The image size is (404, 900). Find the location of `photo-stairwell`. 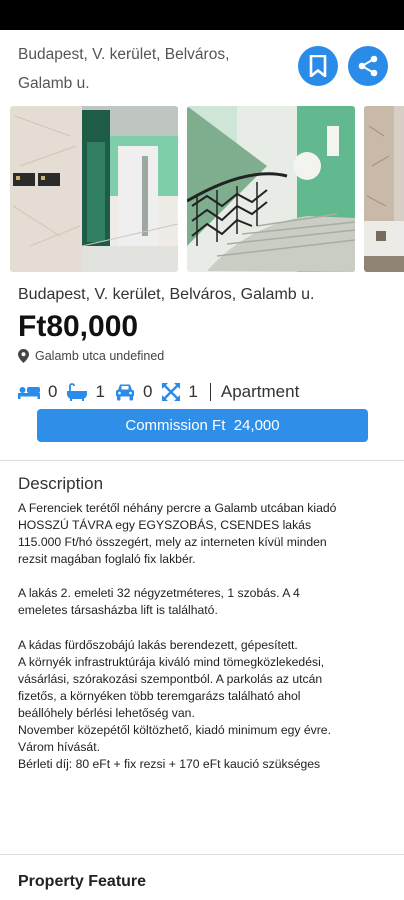

photo-stairwell is located at coordinates (271, 189).